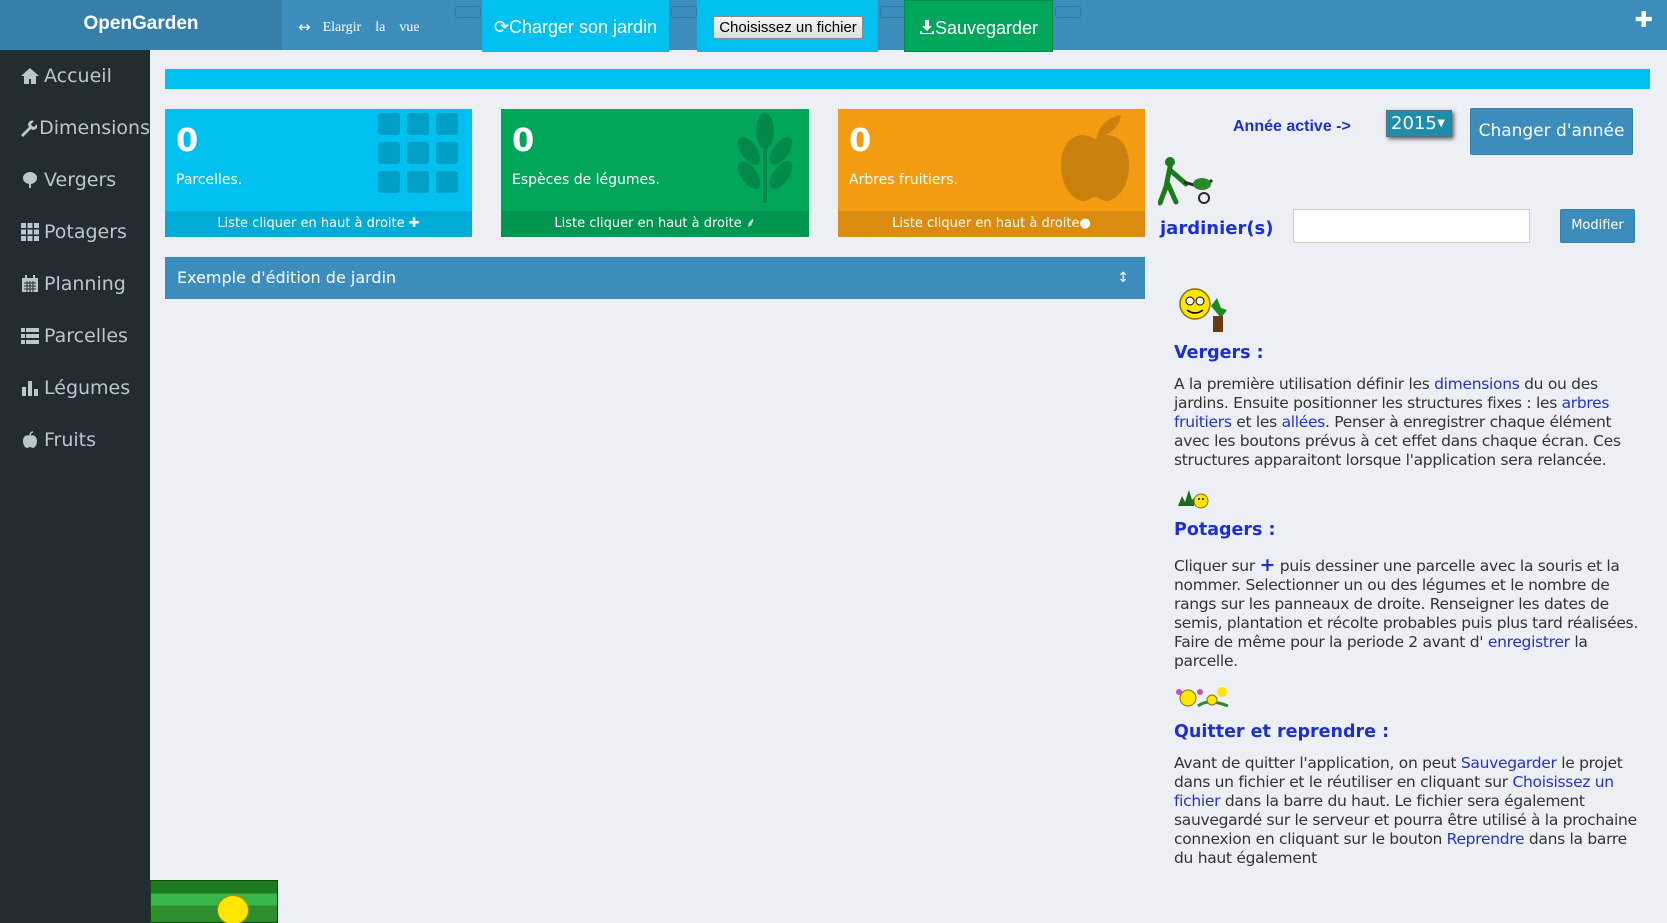 The width and height of the screenshot is (1667, 923). What do you see at coordinates (30, 336) in the screenshot?
I see `list-icon` at bounding box center [30, 336].